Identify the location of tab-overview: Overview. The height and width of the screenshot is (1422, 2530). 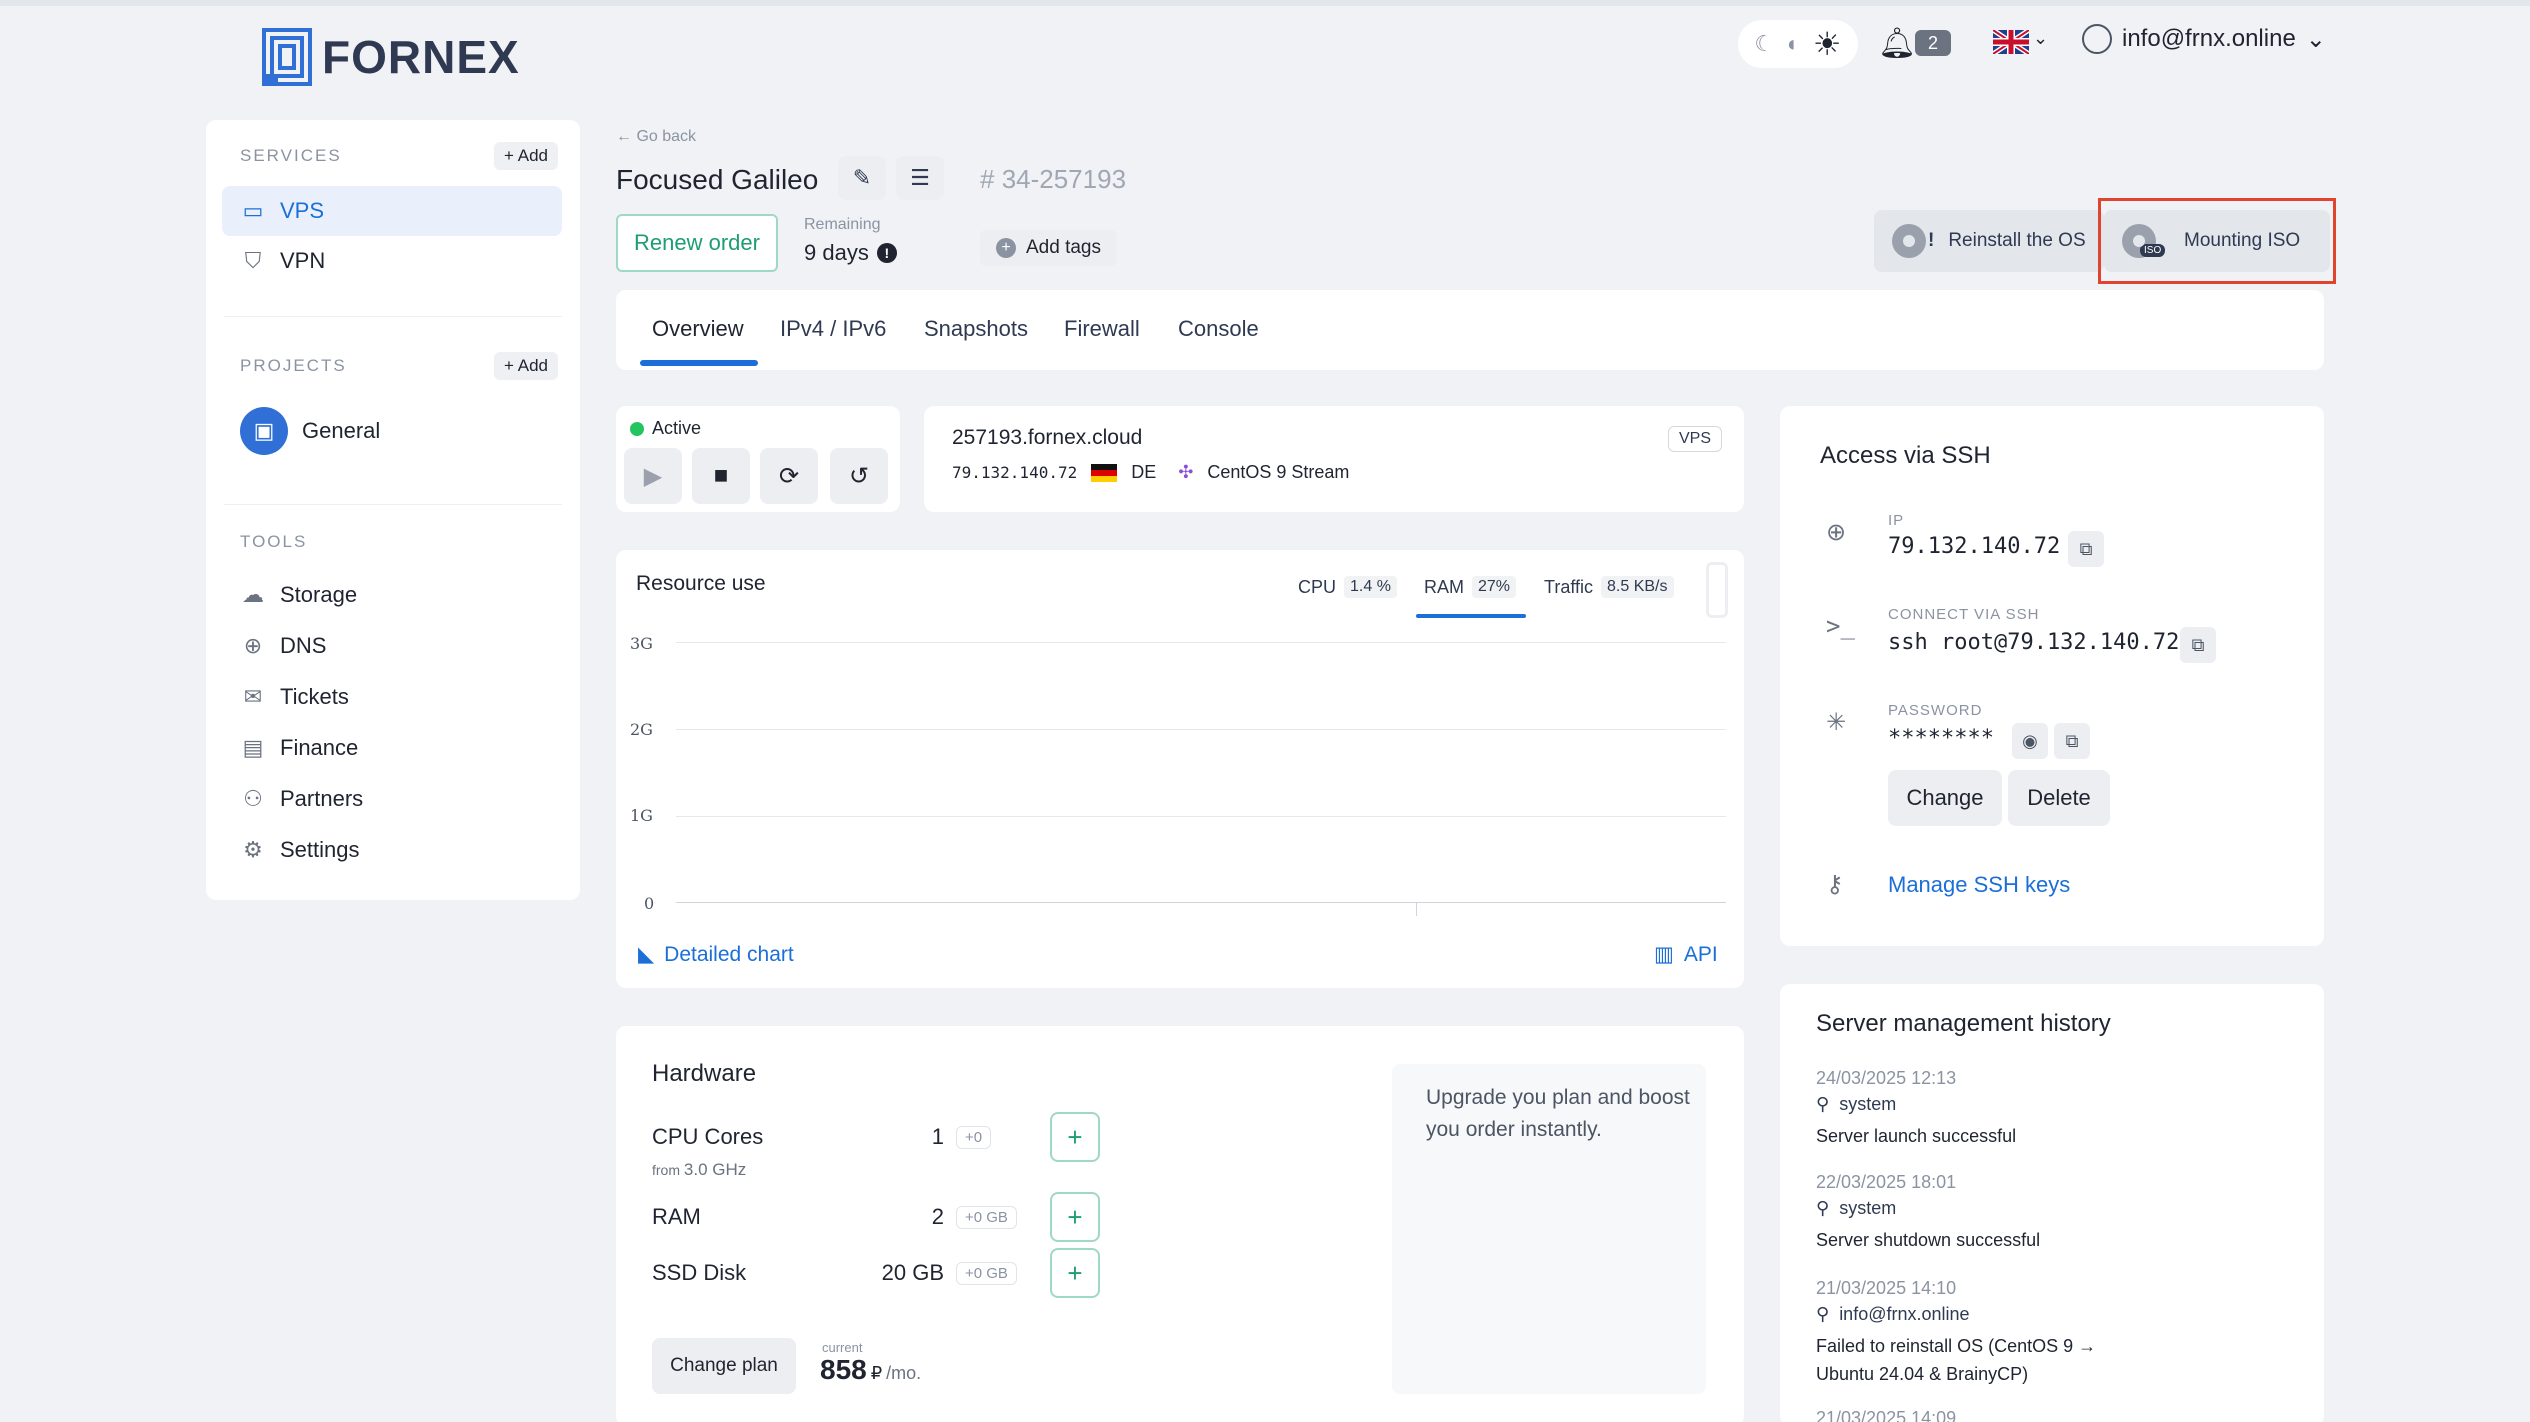
(698, 329).